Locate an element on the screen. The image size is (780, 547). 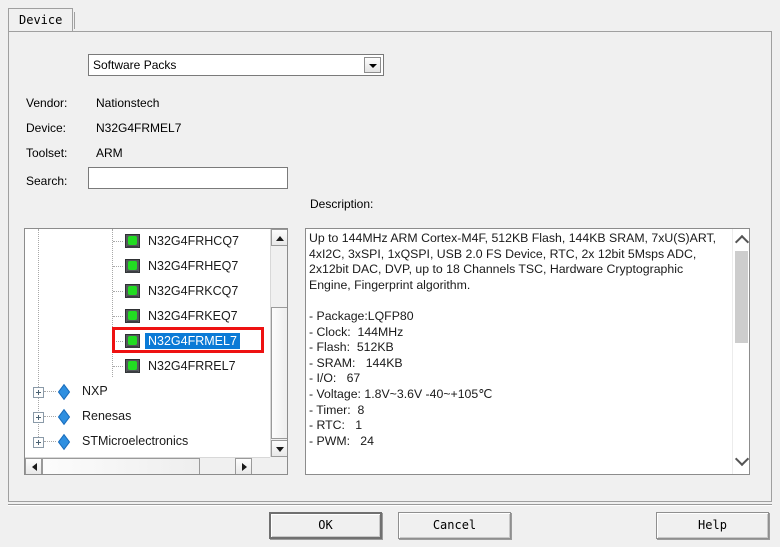
tree-item-label: STMicroelectronics is located at coordinates (135, 441).